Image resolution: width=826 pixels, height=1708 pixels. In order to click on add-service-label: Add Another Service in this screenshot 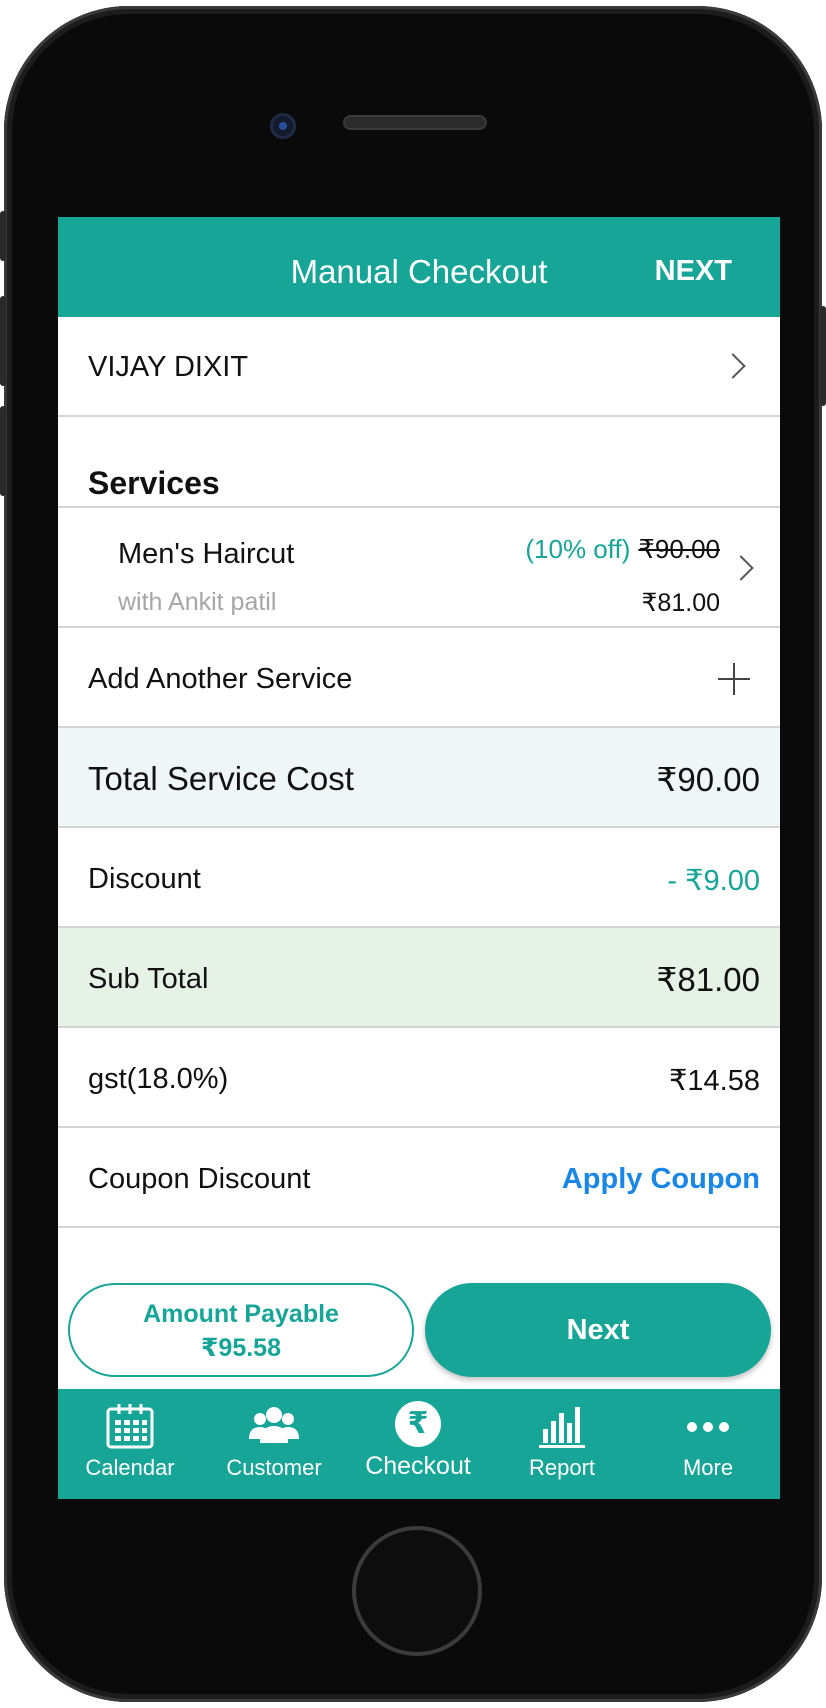, I will do `click(220, 679)`.